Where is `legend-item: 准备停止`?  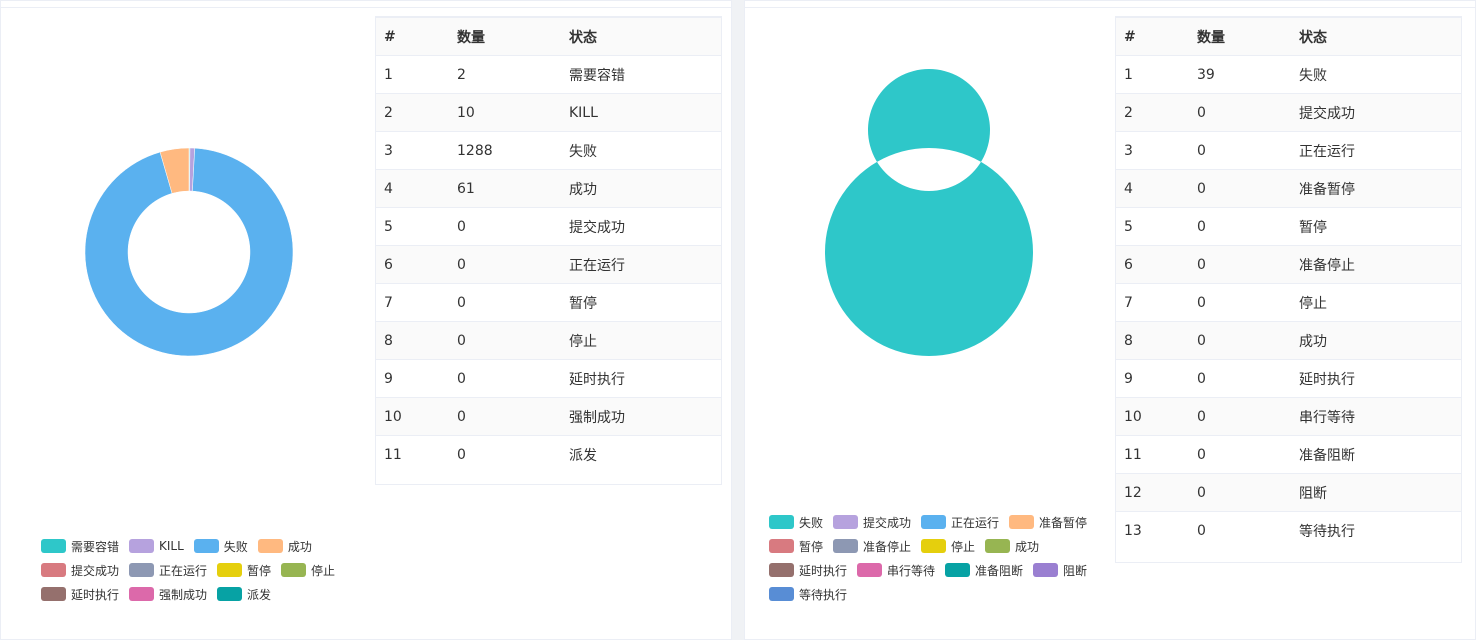
legend-item: 准备停止 is located at coordinates (872, 546).